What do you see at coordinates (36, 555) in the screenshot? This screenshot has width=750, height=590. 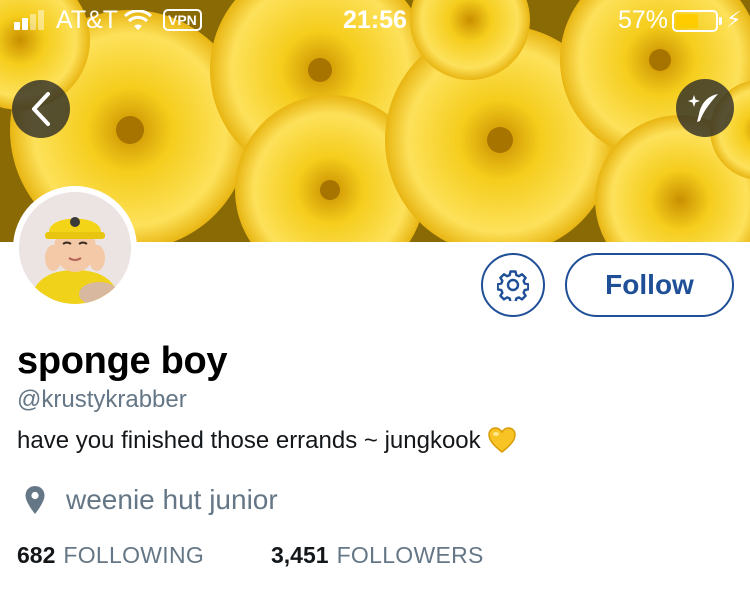 I see `following-count: 682` at bounding box center [36, 555].